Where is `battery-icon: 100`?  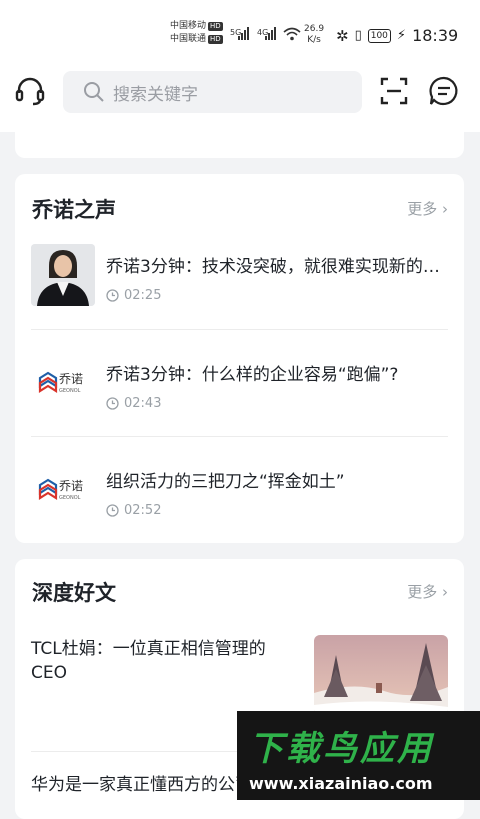 battery-icon: 100 is located at coordinates (379, 35).